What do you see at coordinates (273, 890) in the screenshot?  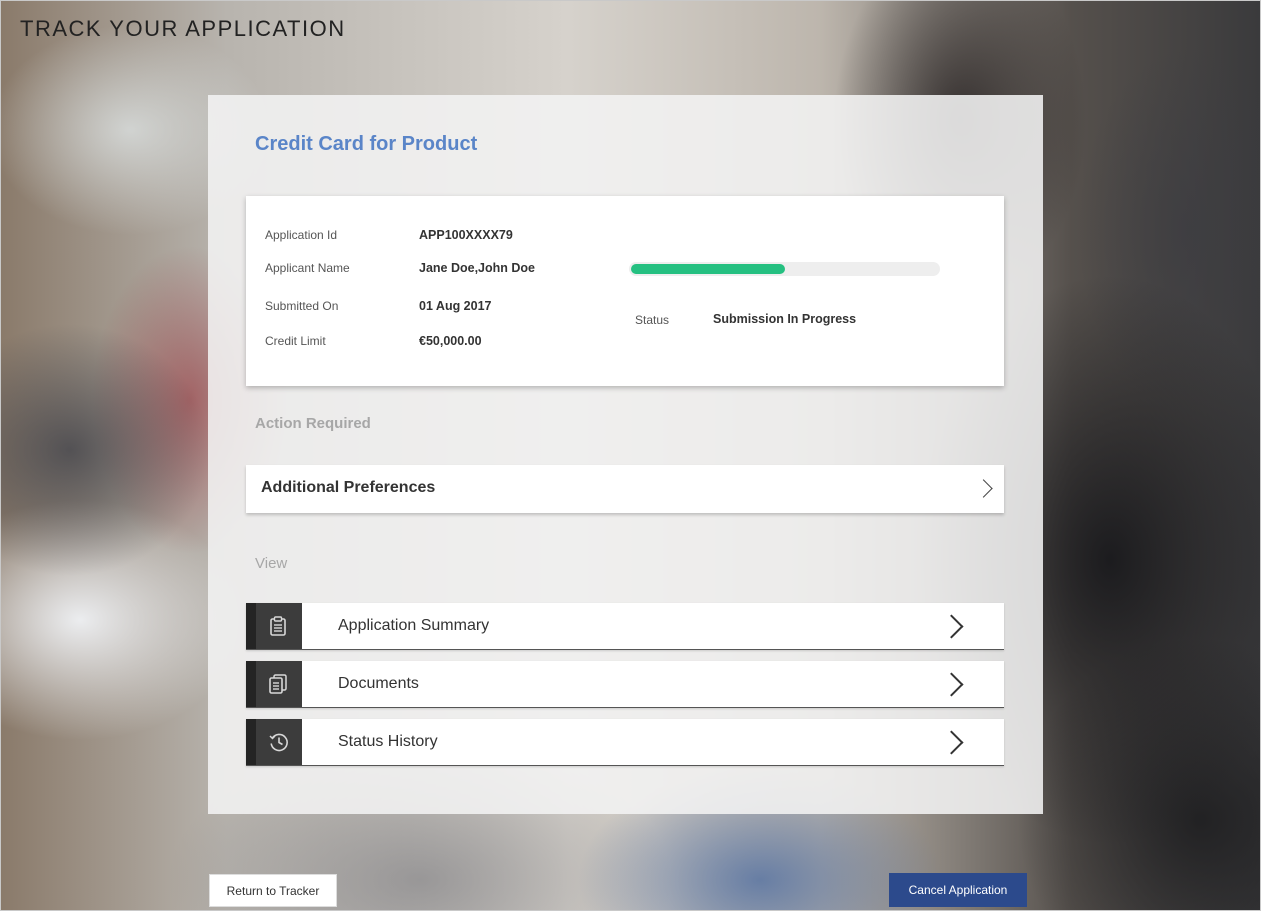 I see `return-to-tracker-button: Return to Tracker` at bounding box center [273, 890].